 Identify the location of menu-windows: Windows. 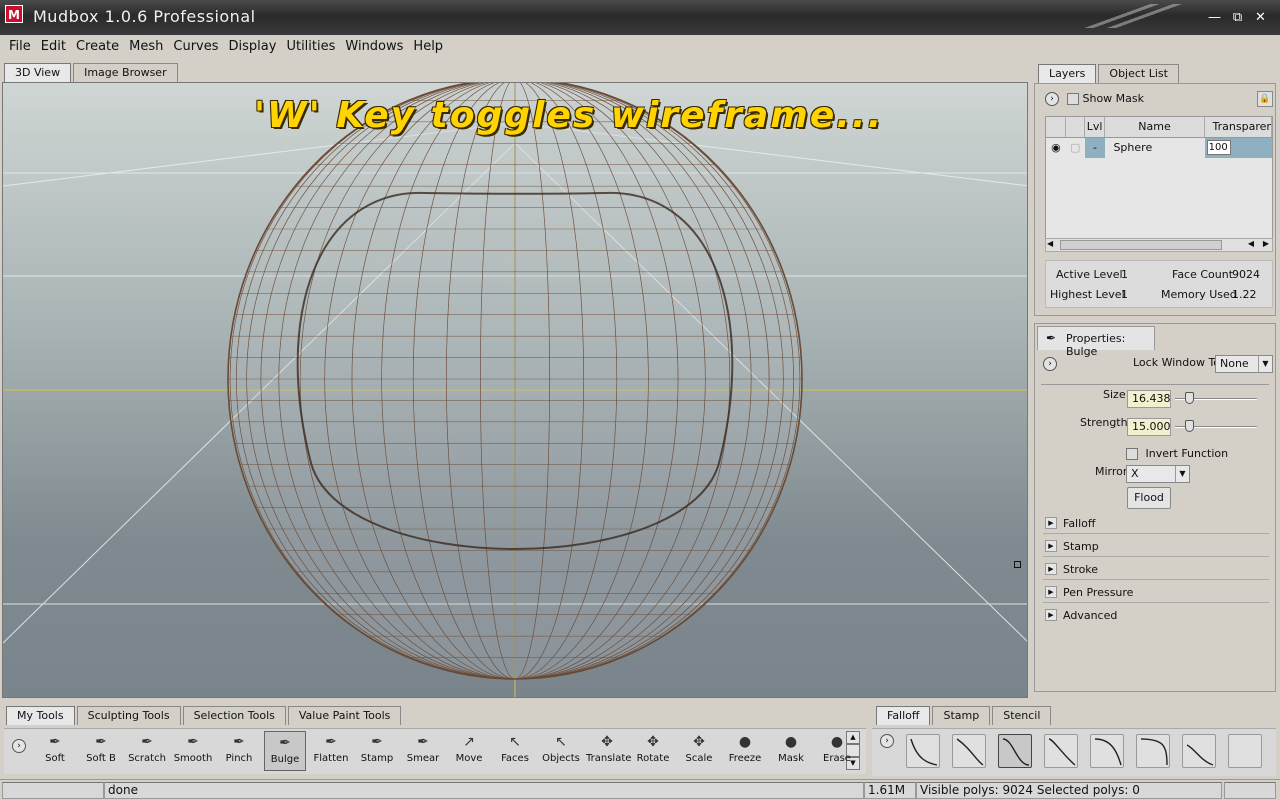
(374, 46).